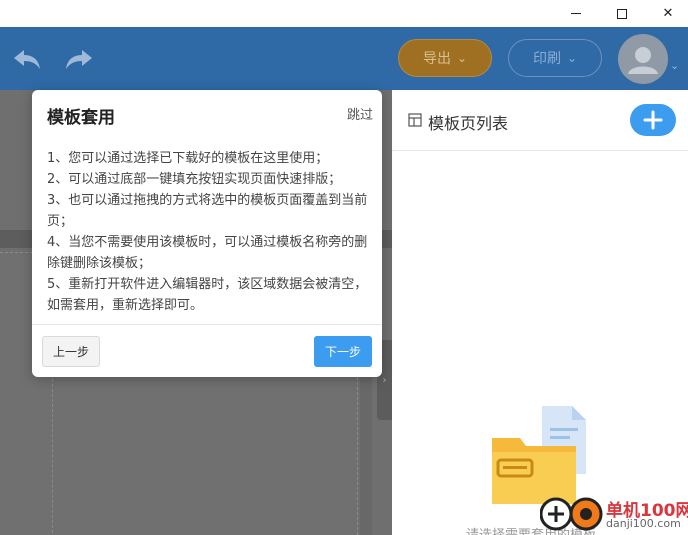 This screenshot has height=535, width=688. What do you see at coordinates (384, 380) in the screenshot?
I see `chevron-right-icon: ›` at bounding box center [384, 380].